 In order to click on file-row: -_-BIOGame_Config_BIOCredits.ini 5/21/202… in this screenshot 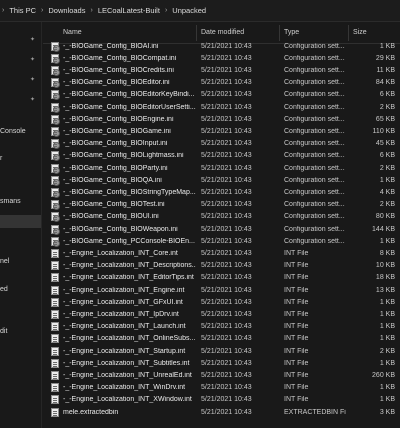, I will do `click(221, 70)`.